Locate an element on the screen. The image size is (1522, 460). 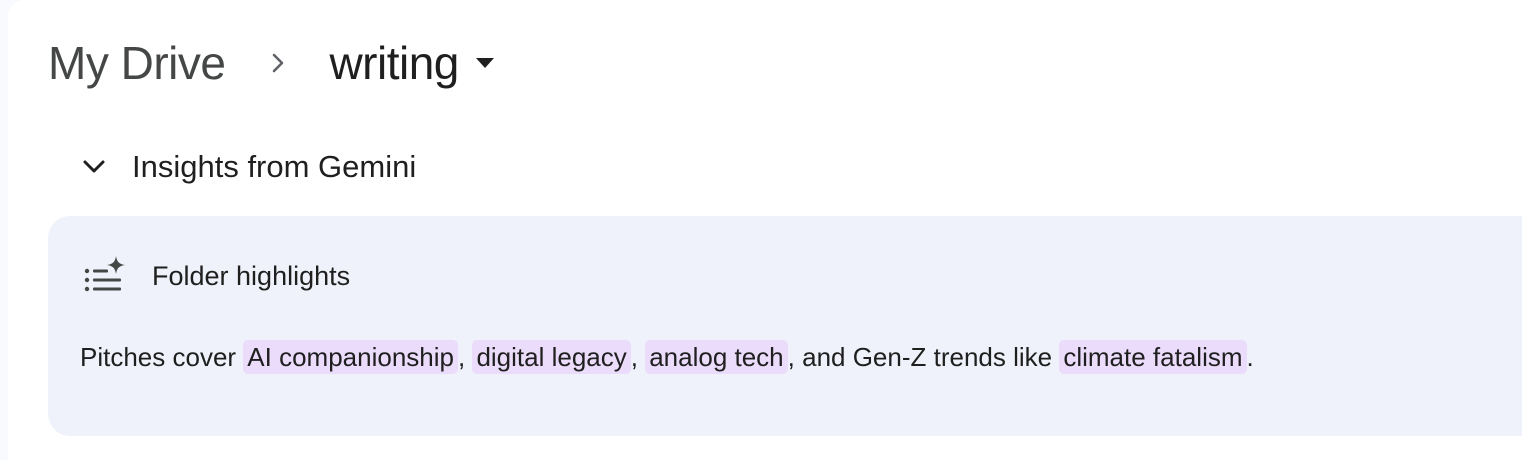
caret-down-icon is located at coordinates (485, 63).